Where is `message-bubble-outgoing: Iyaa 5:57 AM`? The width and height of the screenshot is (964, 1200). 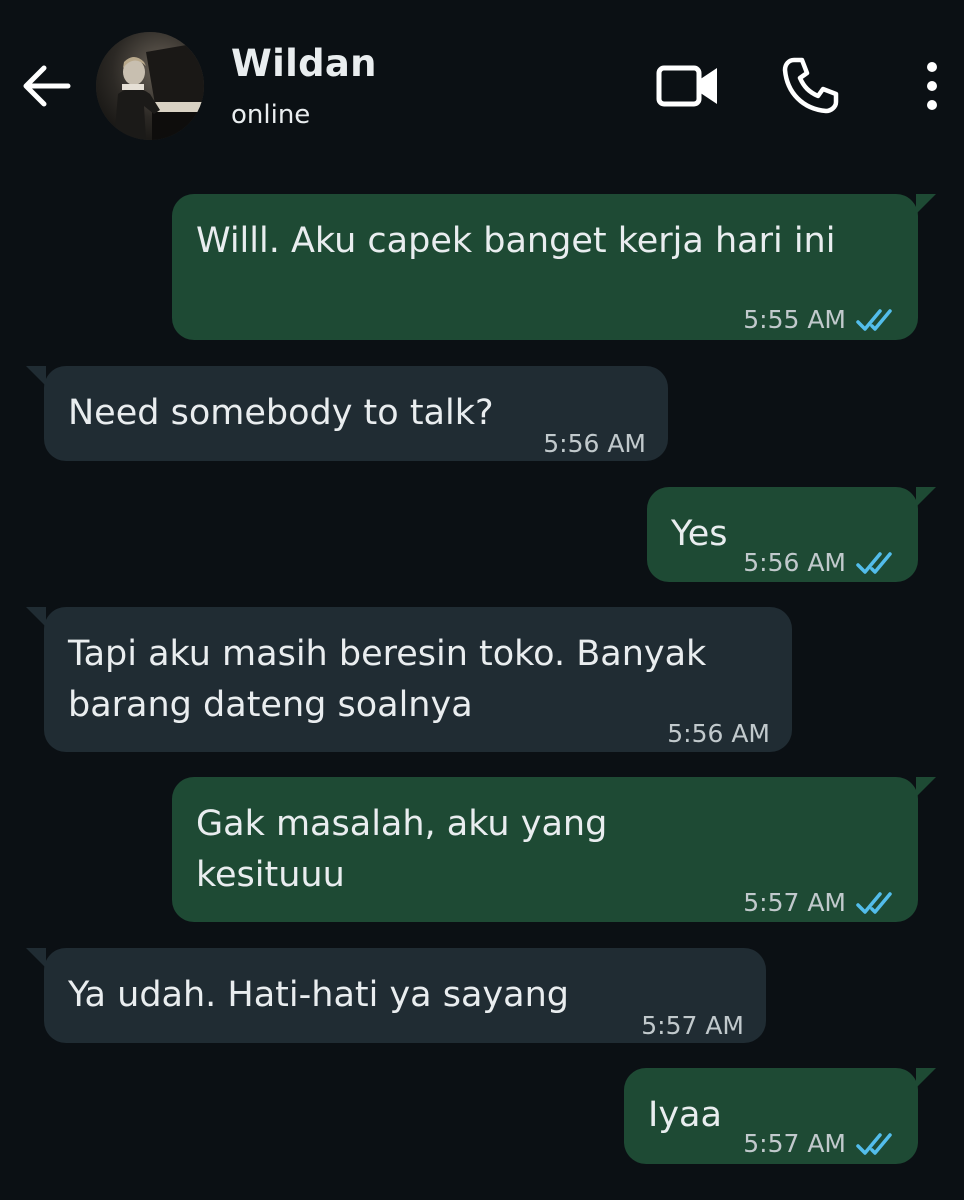
message-bubble-outgoing: Iyaa 5:57 AM is located at coordinates (780, 1116).